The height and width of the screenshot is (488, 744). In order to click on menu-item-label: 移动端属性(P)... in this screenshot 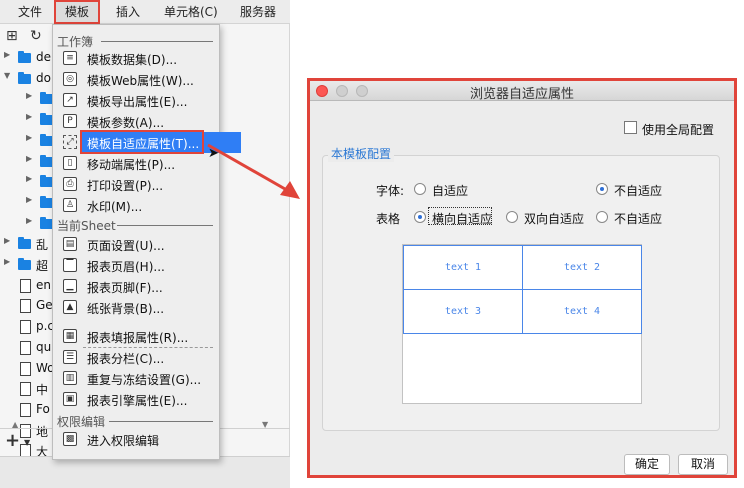, I will do `click(131, 165)`.